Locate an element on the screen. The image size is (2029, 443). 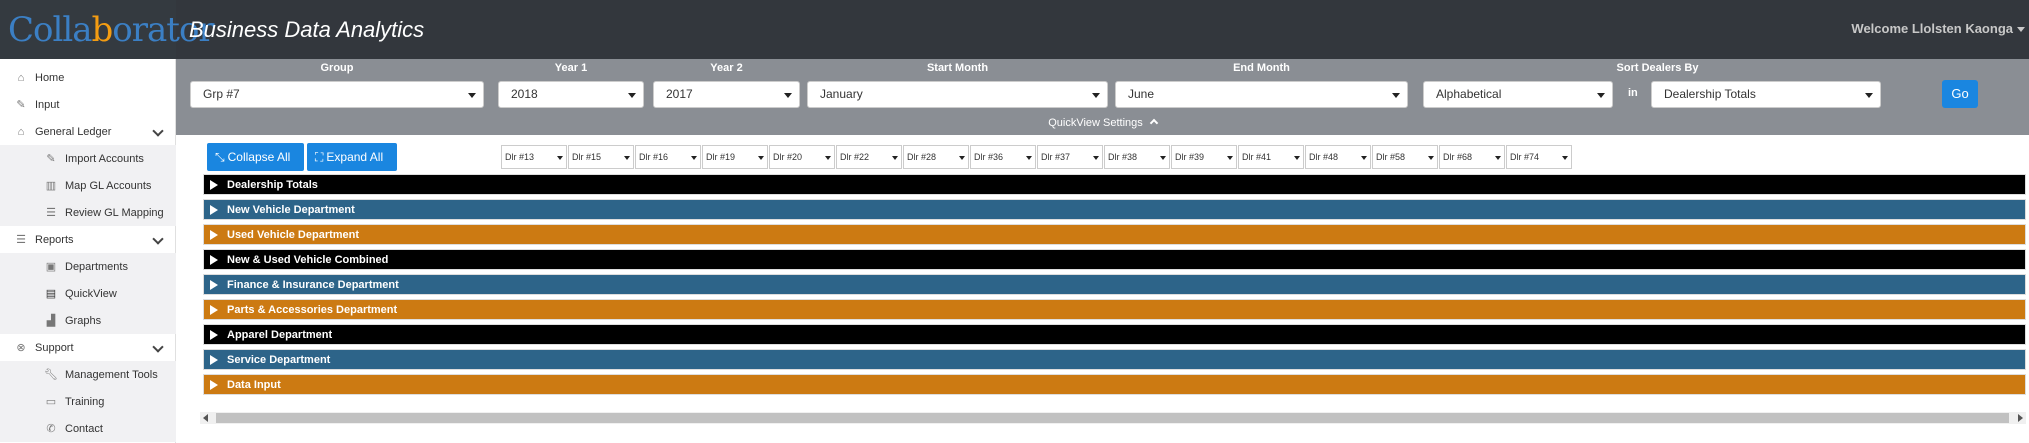
dealer-select: Dlr #74 is located at coordinates (1539, 157).